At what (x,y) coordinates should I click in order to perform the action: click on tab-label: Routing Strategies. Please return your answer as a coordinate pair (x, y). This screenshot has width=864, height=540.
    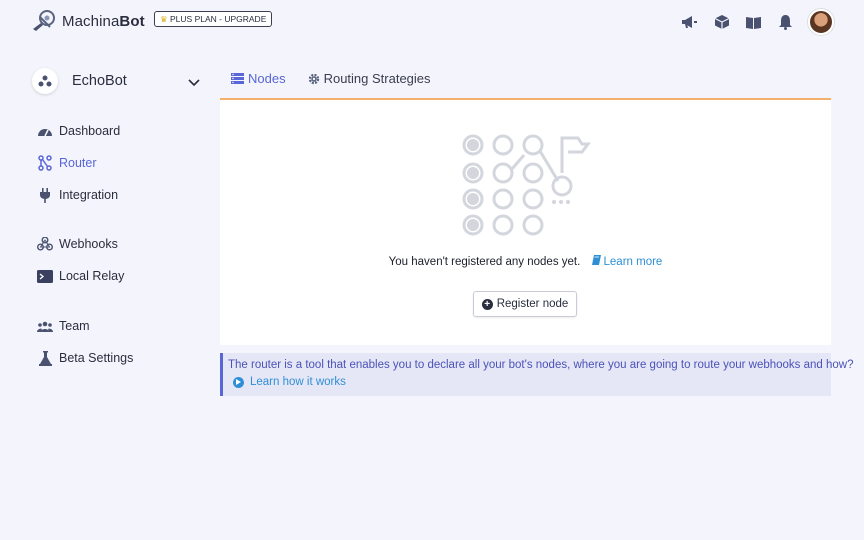
    Looking at the image, I should click on (377, 78).